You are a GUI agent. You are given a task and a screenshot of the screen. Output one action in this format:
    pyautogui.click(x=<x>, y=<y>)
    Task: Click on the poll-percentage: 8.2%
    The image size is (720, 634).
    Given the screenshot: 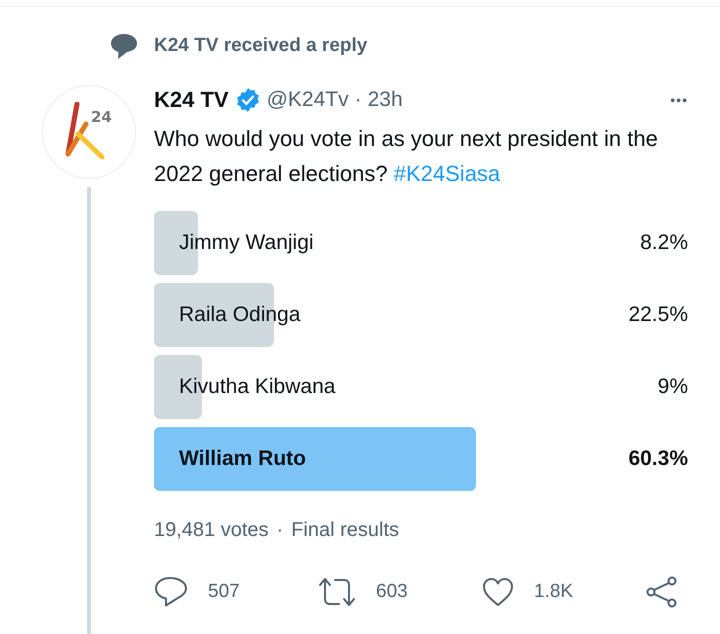 What is the action you would take?
    pyautogui.click(x=664, y=243)
    